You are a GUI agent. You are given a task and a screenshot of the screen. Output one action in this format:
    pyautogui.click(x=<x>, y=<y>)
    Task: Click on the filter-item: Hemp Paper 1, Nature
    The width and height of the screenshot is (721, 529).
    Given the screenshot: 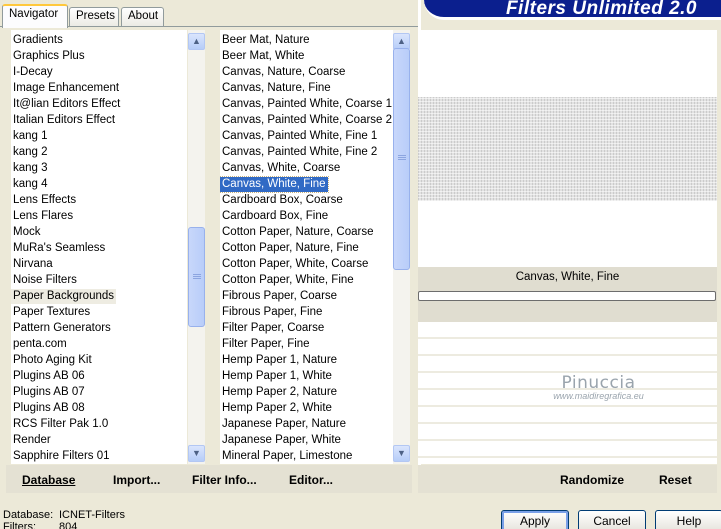 What is the action you would take?
    pyautogui.click(x=279, y=360)
    